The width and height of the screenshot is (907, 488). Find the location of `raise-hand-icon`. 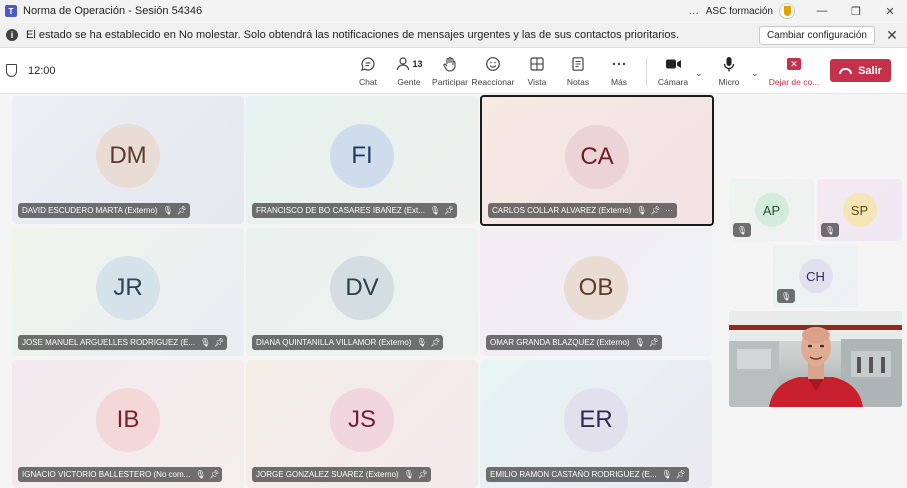

raise-hand-icon is located at coordinates (450, 64).